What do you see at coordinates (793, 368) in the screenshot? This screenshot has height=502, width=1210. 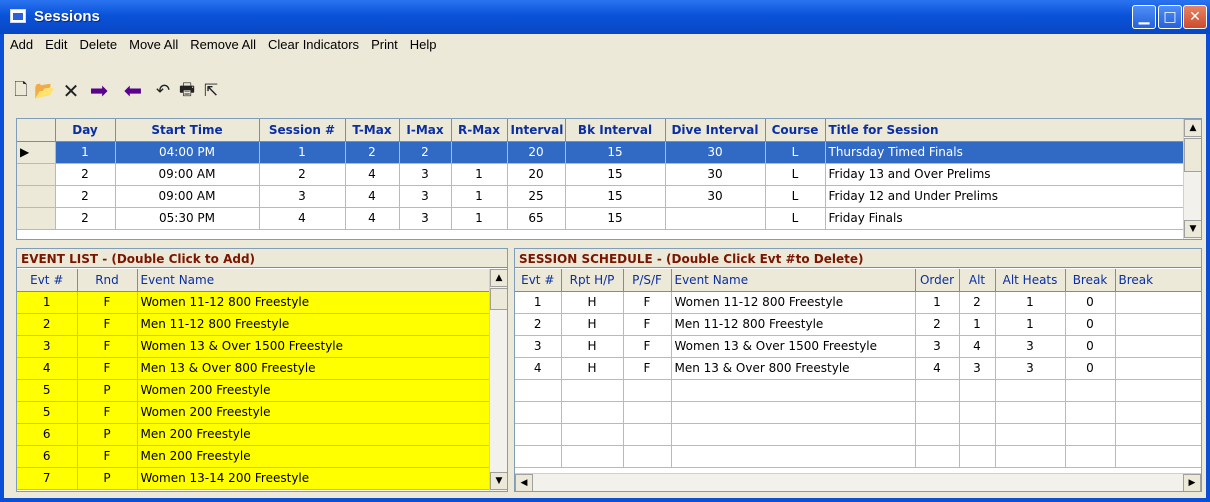 I see `cell-event-name: Men 13 & Over 800 Freestyle` at bounding box center [793, 368].